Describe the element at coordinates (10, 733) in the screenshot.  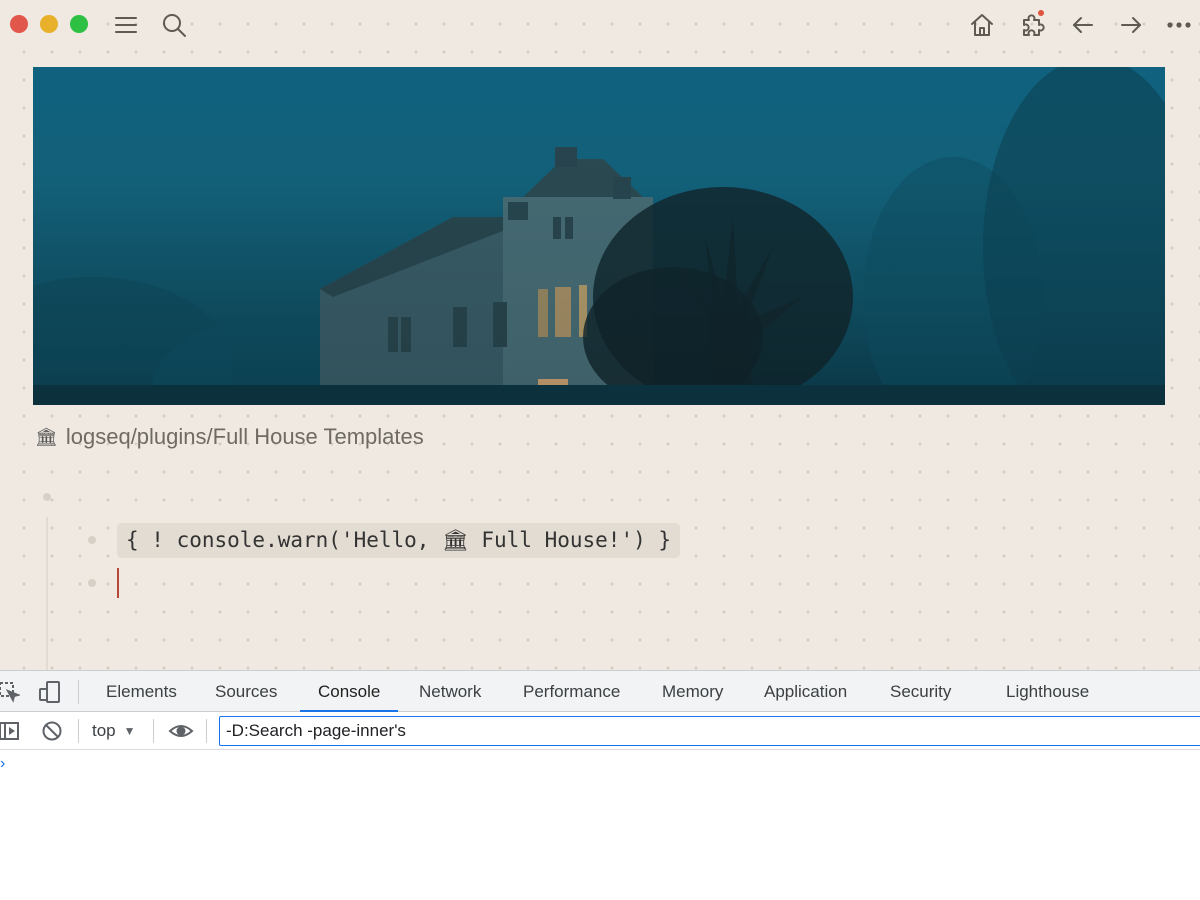
I see `show-sidebar-icon` at that location.